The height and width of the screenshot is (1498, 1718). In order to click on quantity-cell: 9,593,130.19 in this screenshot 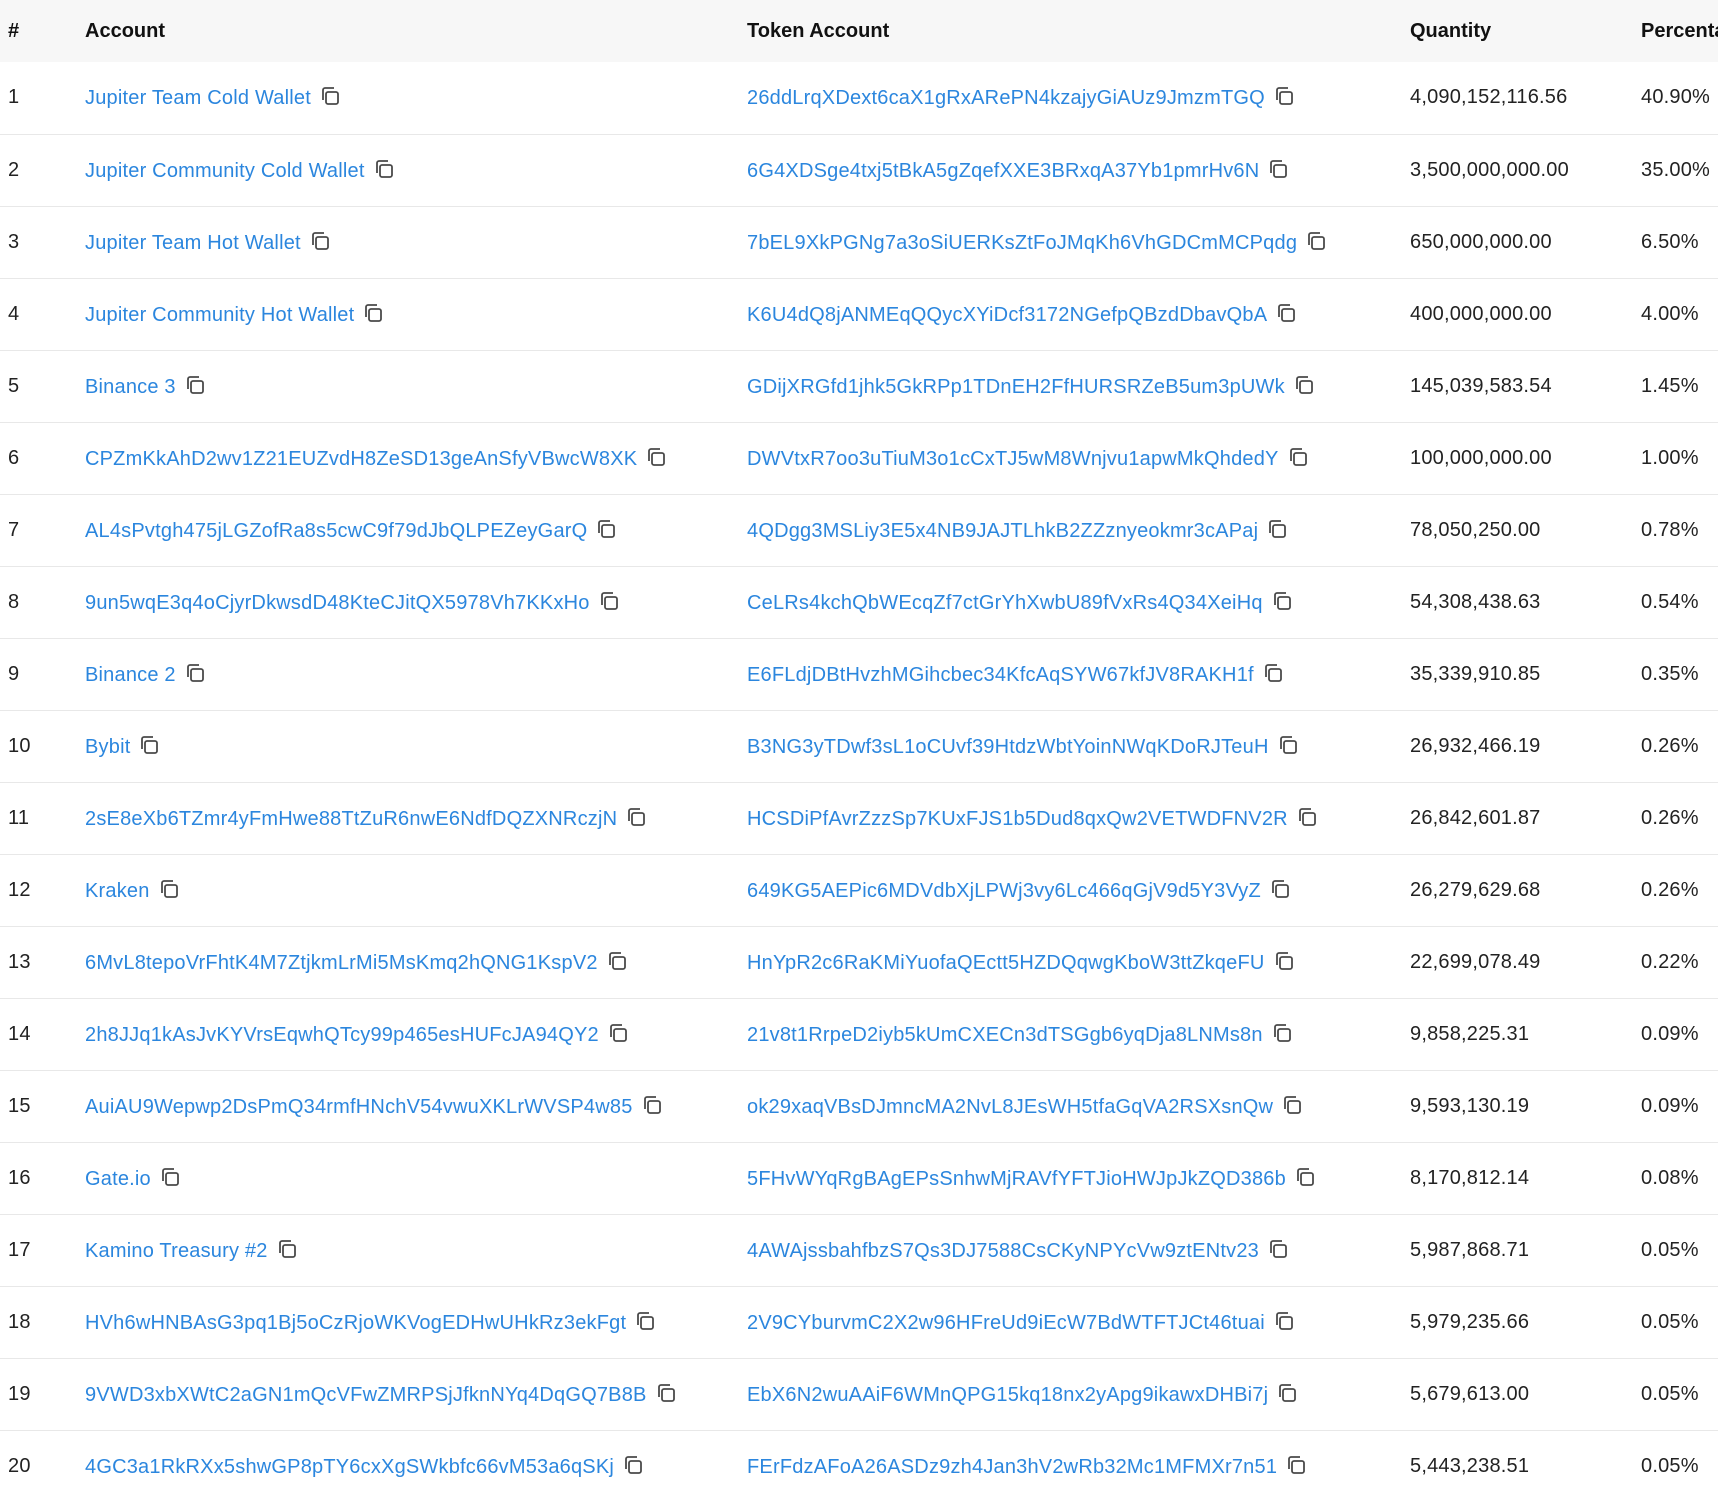, I will do `click(1517, 1106)`.